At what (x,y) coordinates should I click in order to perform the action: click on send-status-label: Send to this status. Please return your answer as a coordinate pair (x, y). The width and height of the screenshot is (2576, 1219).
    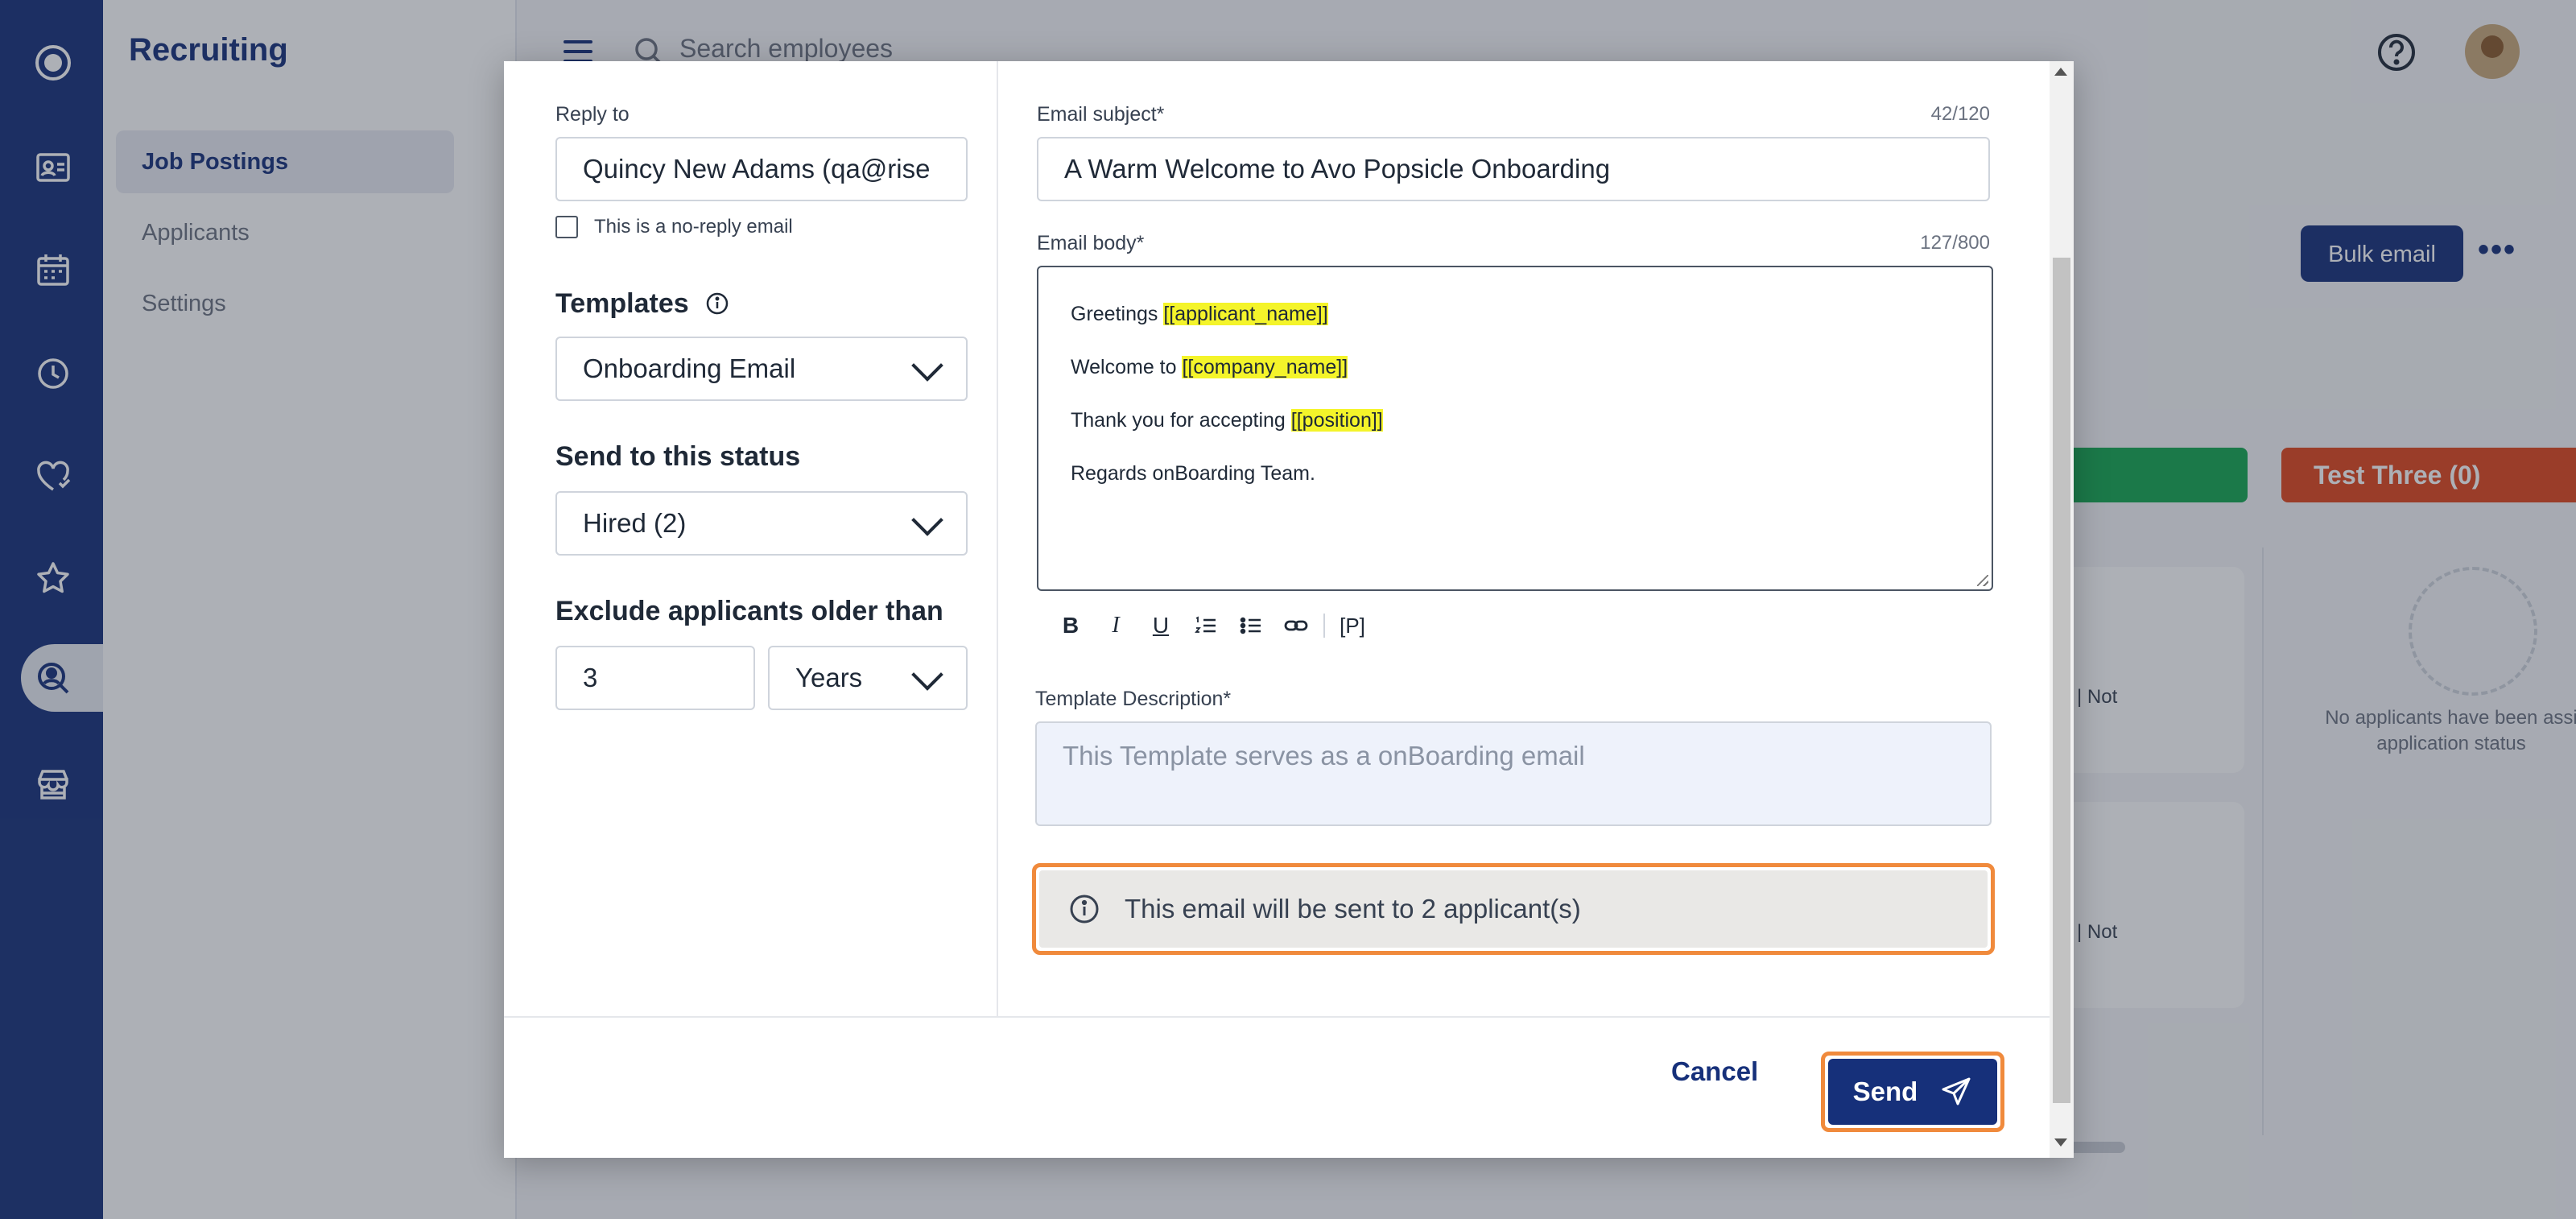
    Looking at the image, I should click on (678, 457).